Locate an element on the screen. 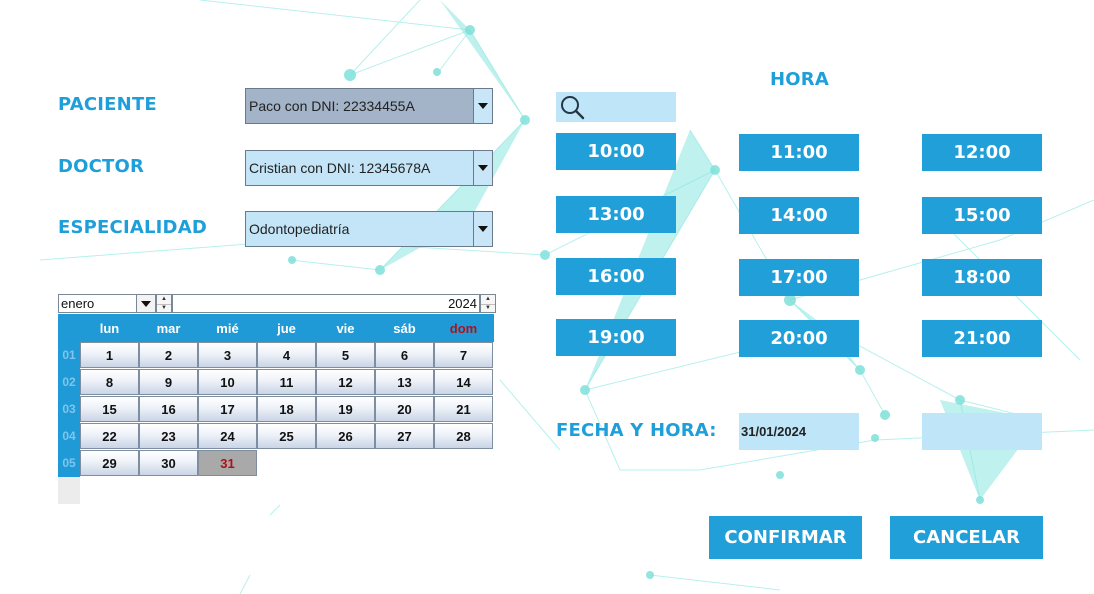  especialidad-dropdown: Odontopediatría is located at coordinates (369, 229).